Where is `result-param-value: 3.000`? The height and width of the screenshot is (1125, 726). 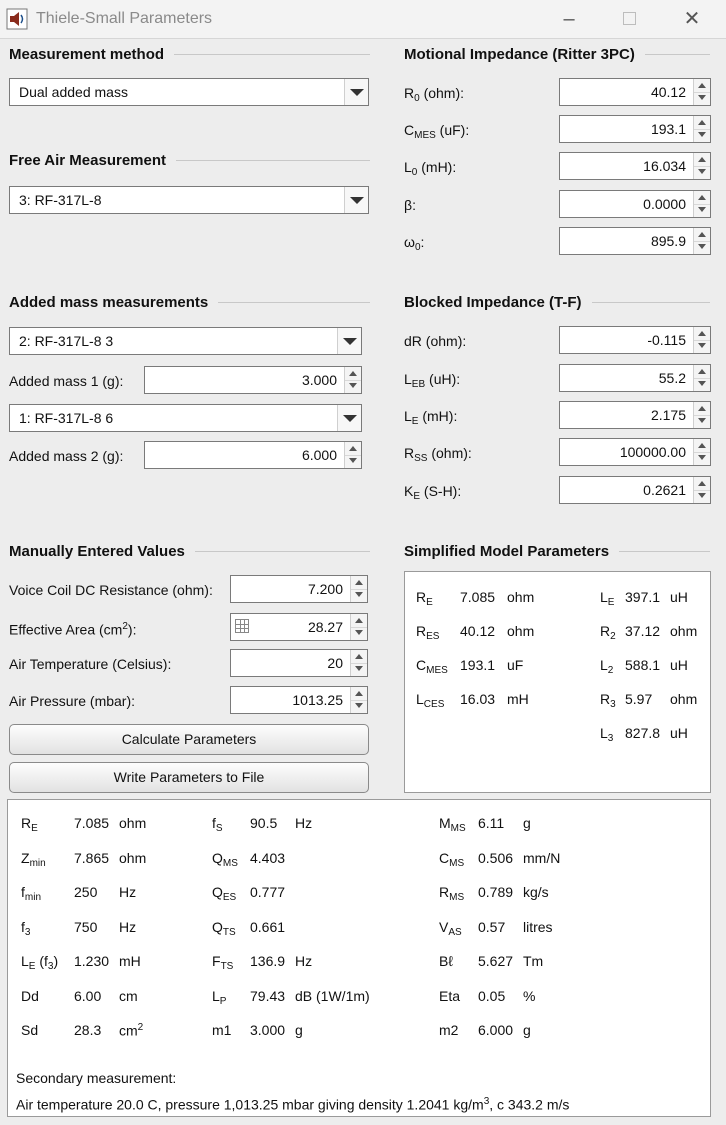 result-param-value: 3.000 is located at coordinates (268, 1030).